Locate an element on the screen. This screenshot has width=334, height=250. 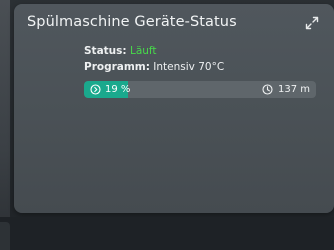
status-line: Status: Läuft is located at coordinates (204, 51).